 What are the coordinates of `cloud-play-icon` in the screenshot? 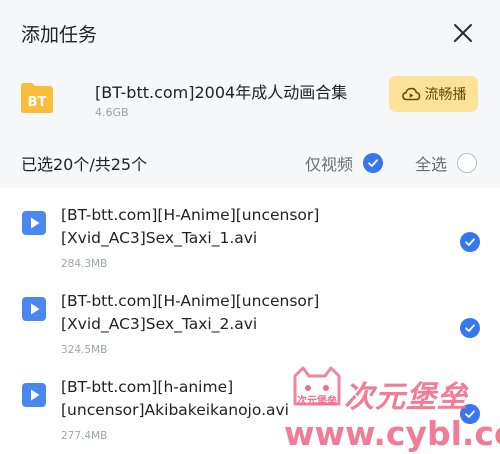 It's located at (410, 94).